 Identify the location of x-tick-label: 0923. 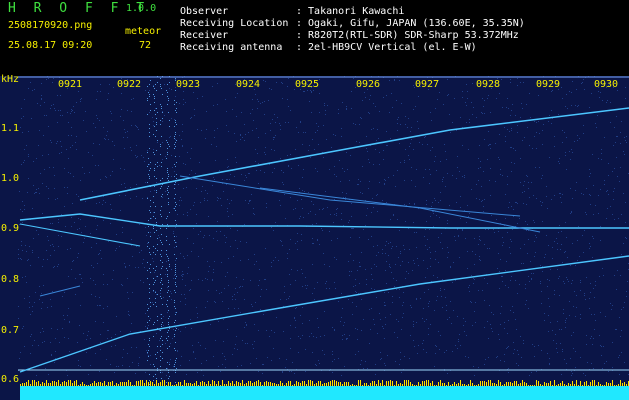
(188, 84).